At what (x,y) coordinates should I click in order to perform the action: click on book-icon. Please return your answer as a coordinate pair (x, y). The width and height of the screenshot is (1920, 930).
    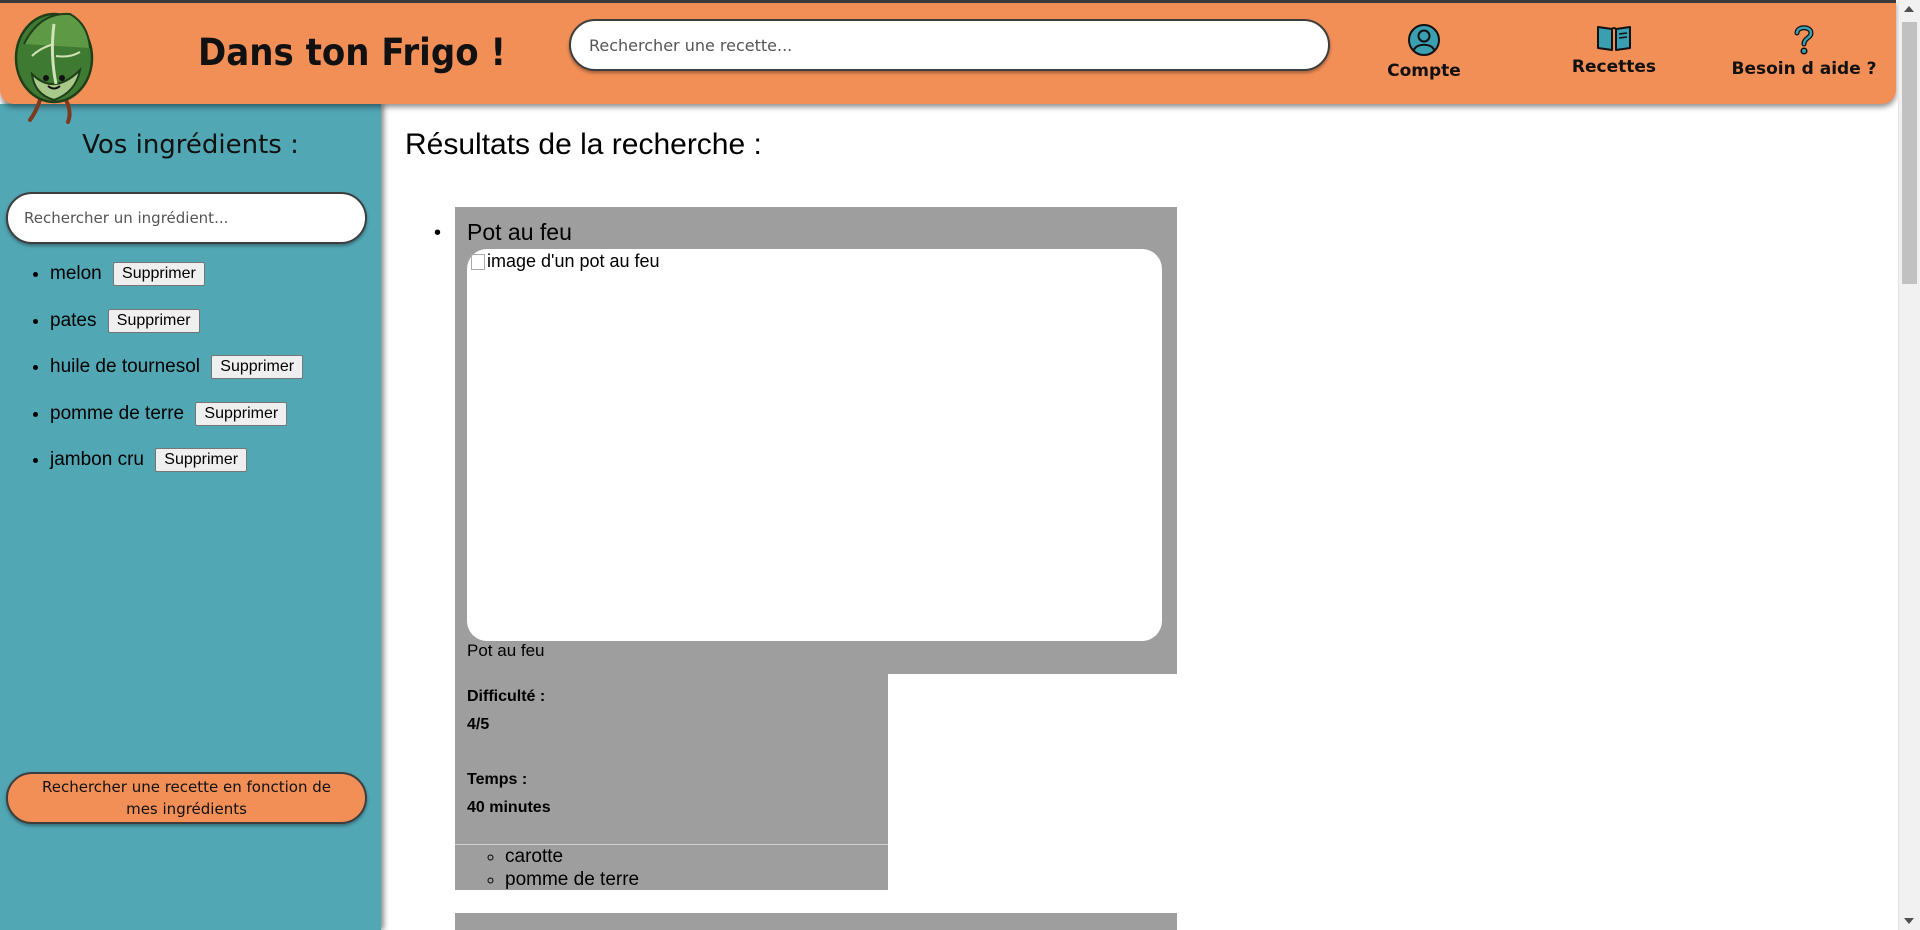
    Looking at the image, I should click on (1614, 38).